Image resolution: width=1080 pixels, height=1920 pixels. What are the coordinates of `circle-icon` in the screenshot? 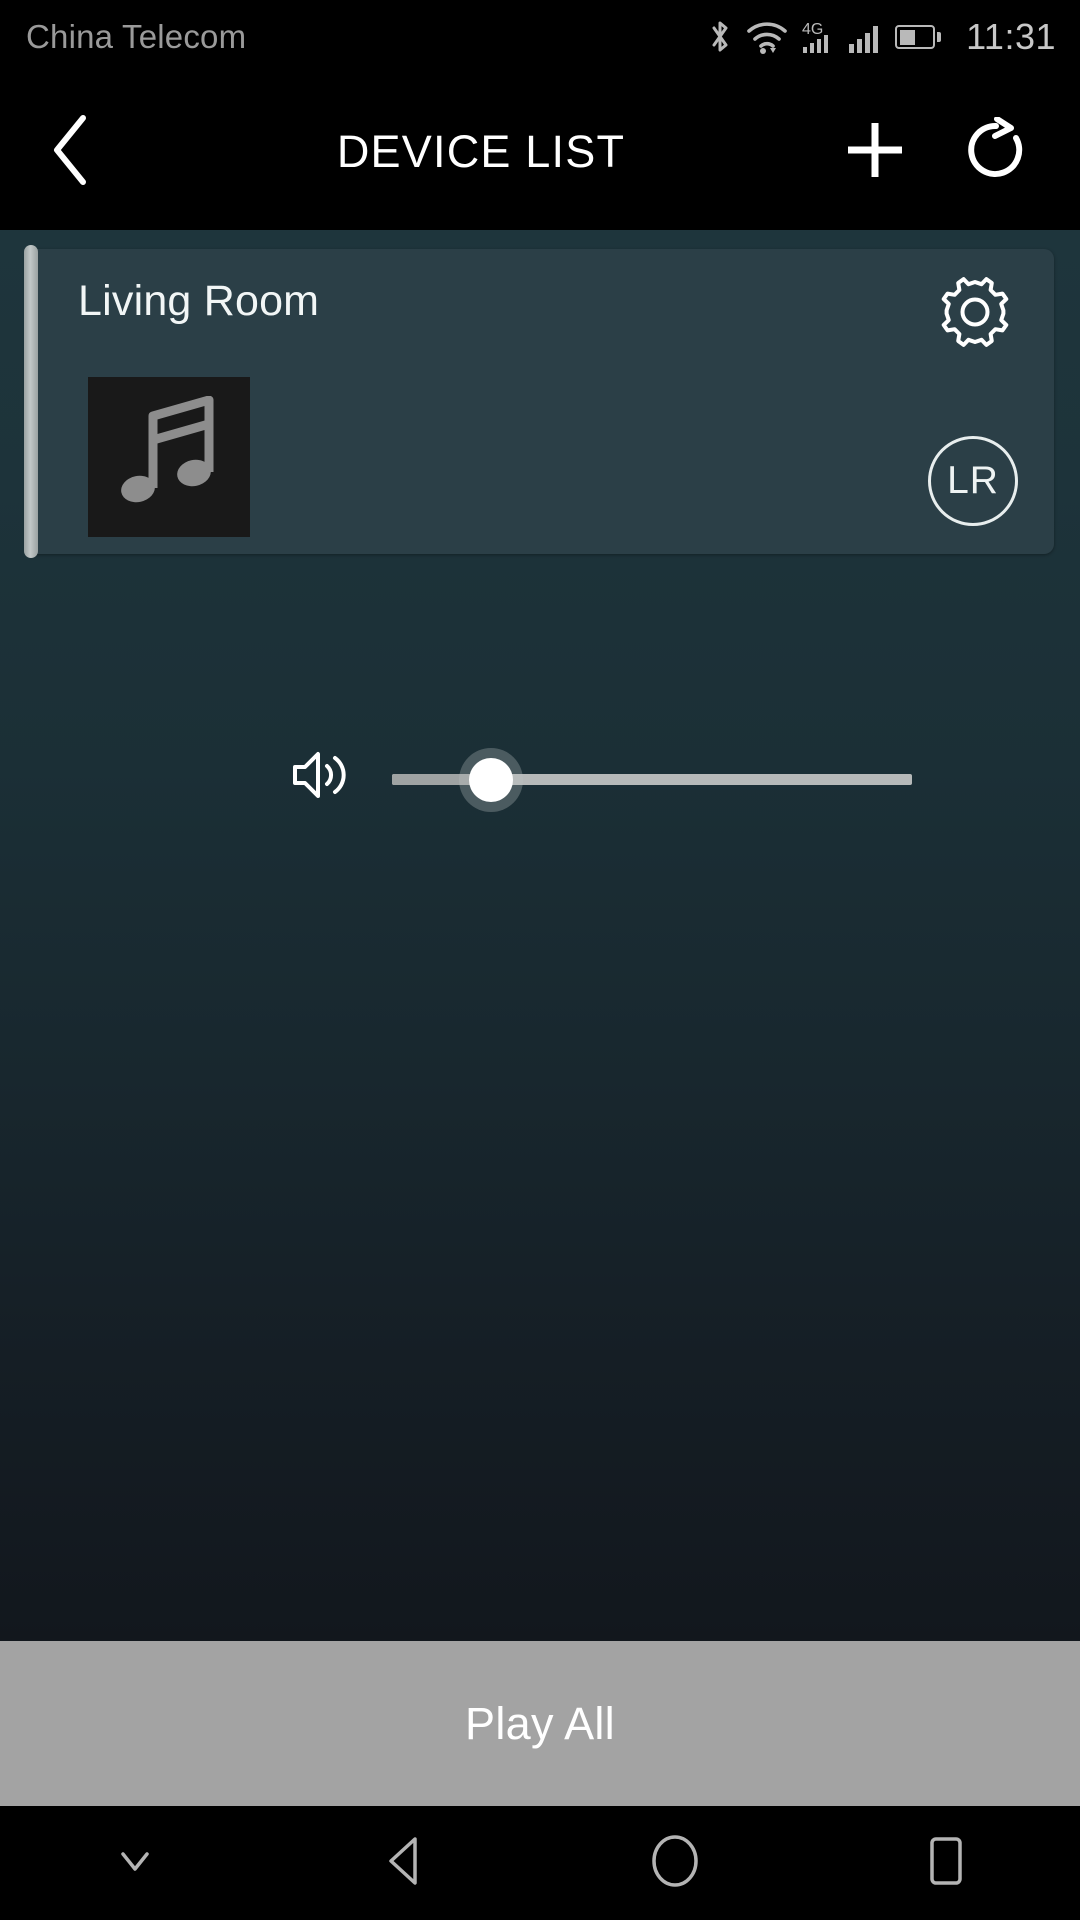 It's located at (675, 1863).